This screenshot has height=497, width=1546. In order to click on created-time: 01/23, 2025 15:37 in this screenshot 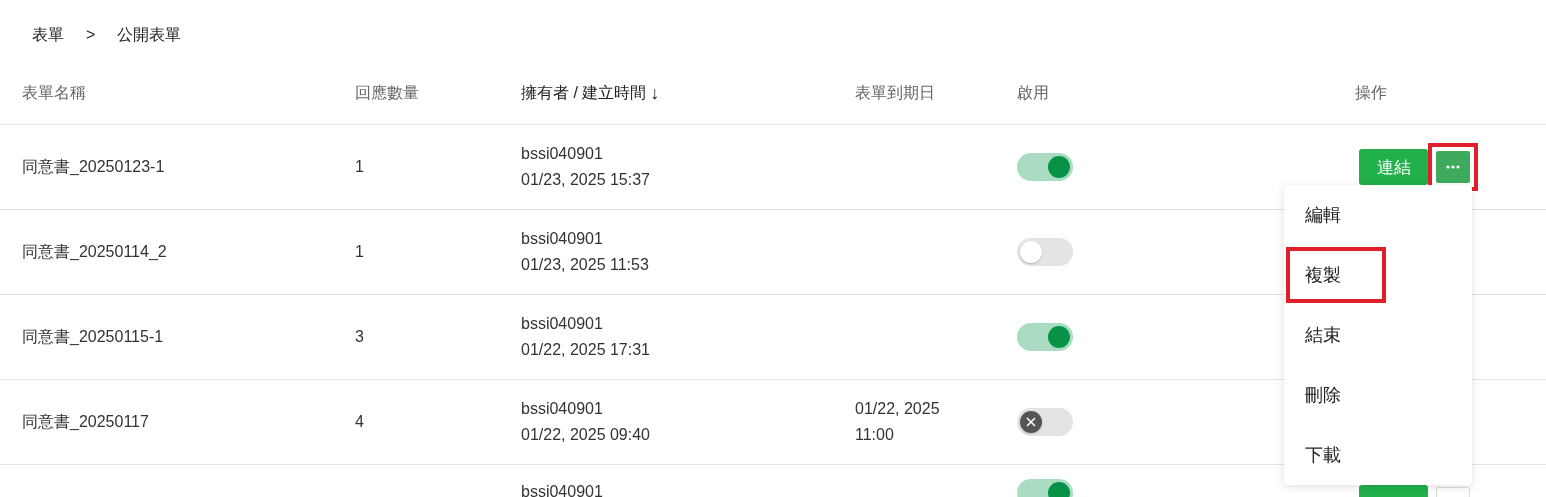, I will do `click(586, 180)`.